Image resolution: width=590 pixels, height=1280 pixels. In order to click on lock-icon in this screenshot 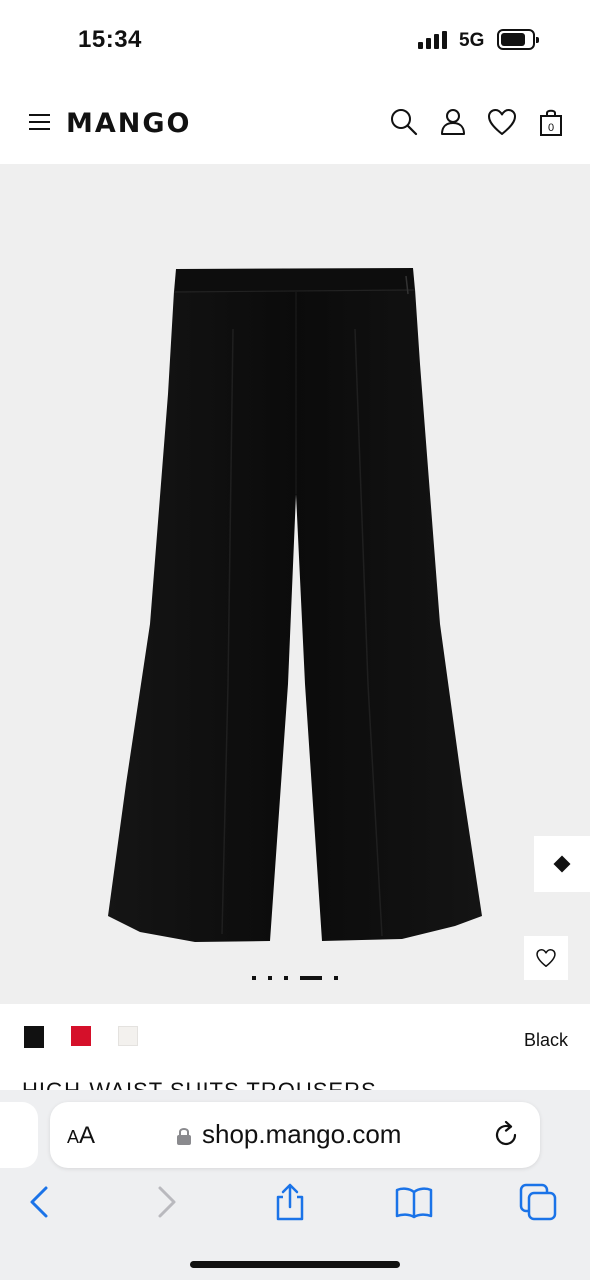, I will do `click(184, 1136)`.